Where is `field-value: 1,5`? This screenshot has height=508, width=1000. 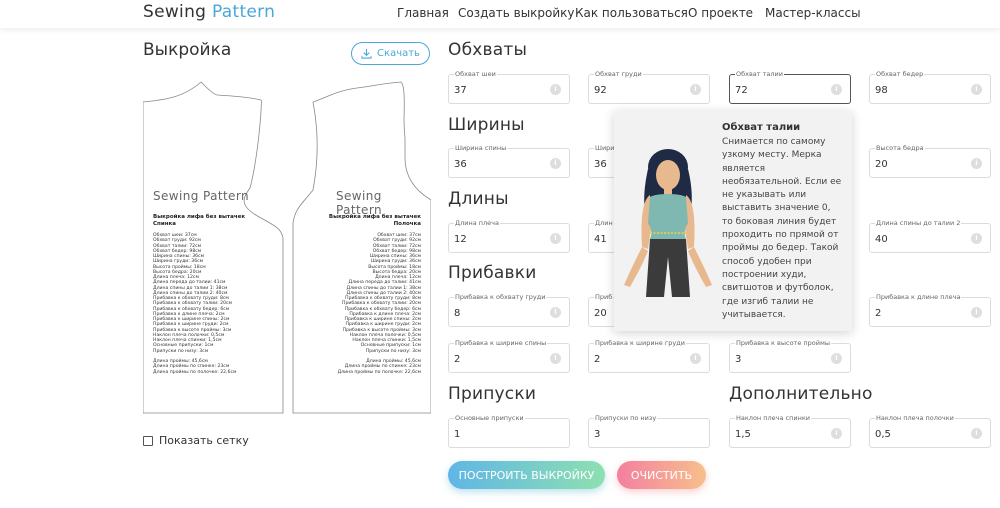
field-value: 1,5 is located at coordinates (743, 434).